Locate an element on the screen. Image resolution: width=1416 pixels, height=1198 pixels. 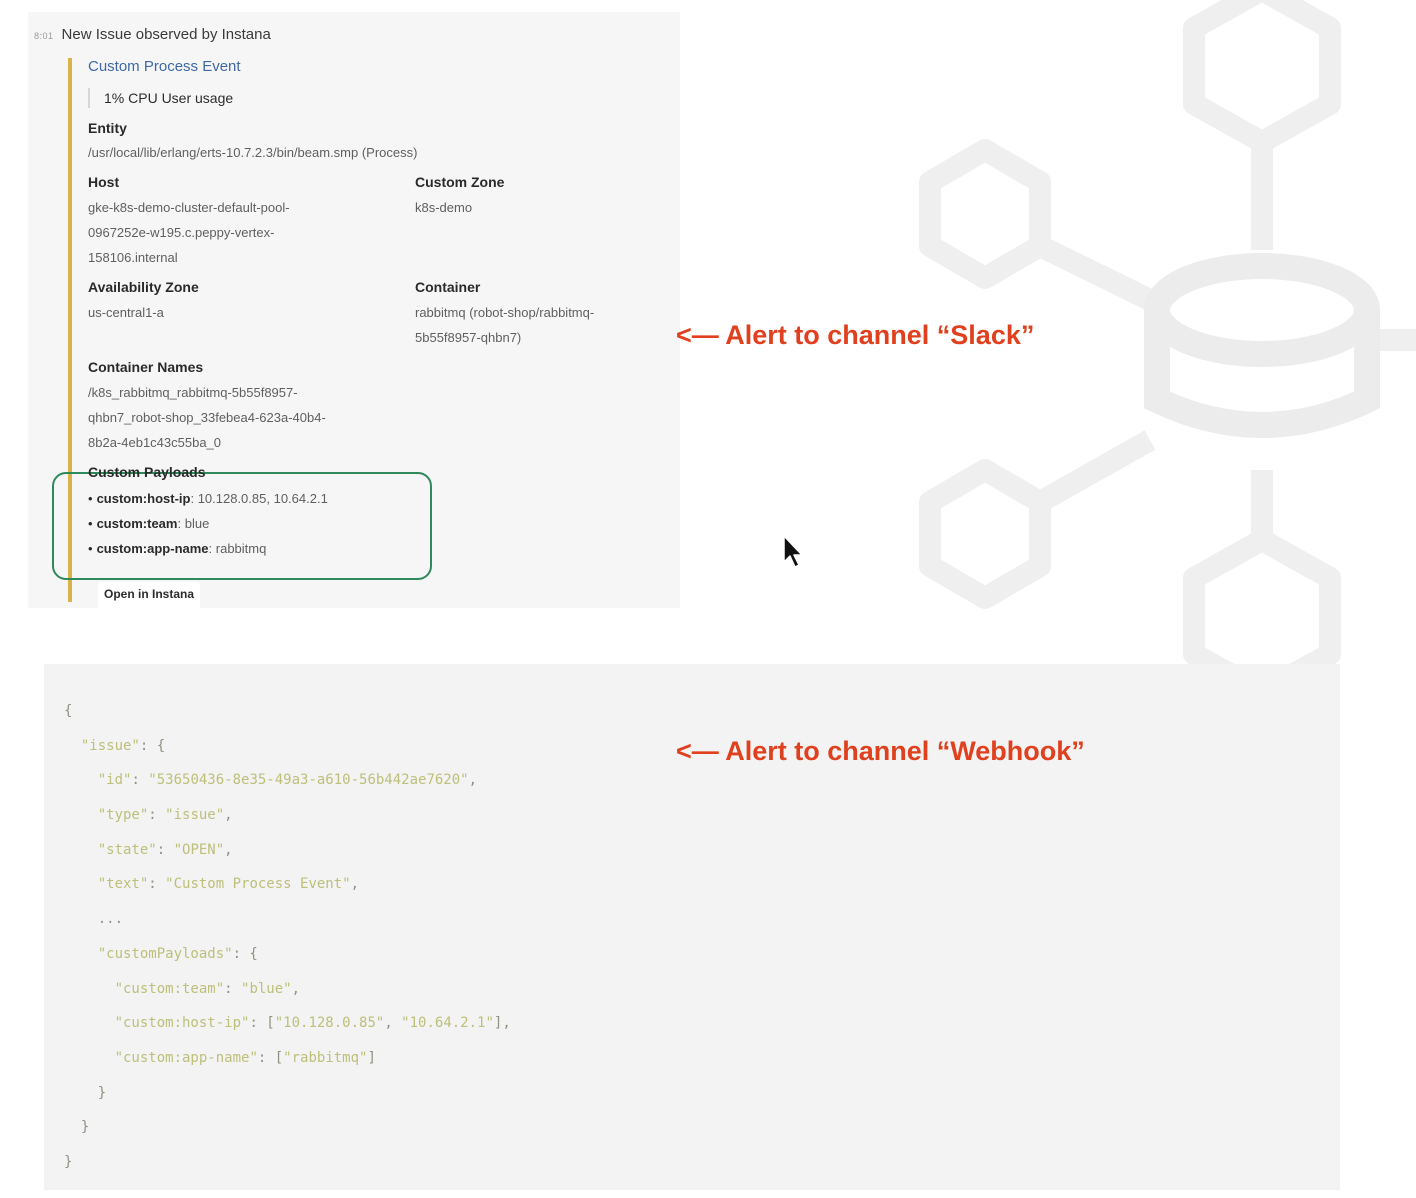
open-in-instana-button: Open in Instana is located at coordinates (149, 596).